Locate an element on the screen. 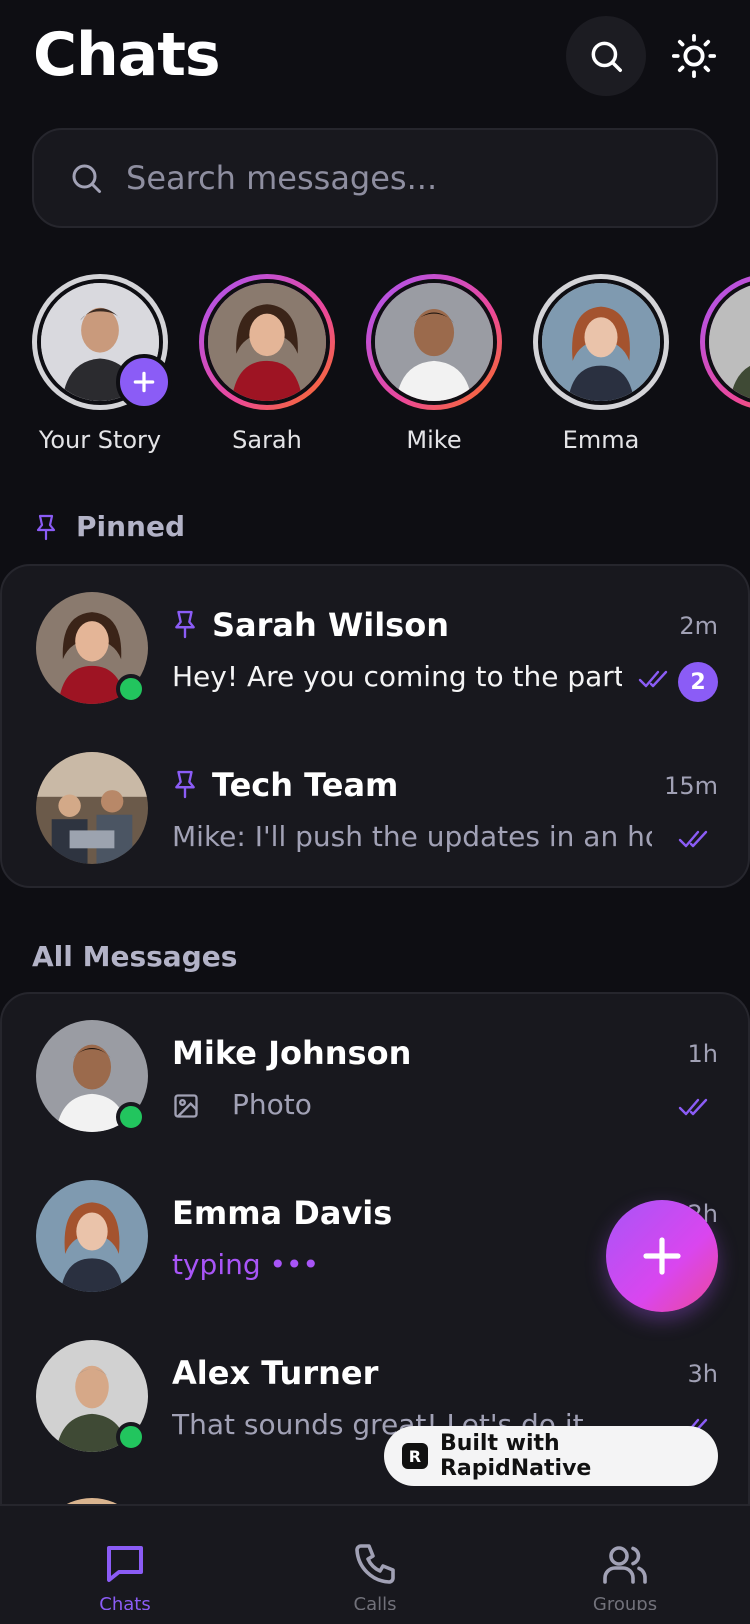  add-story-button is located at coordinates (144, 382).